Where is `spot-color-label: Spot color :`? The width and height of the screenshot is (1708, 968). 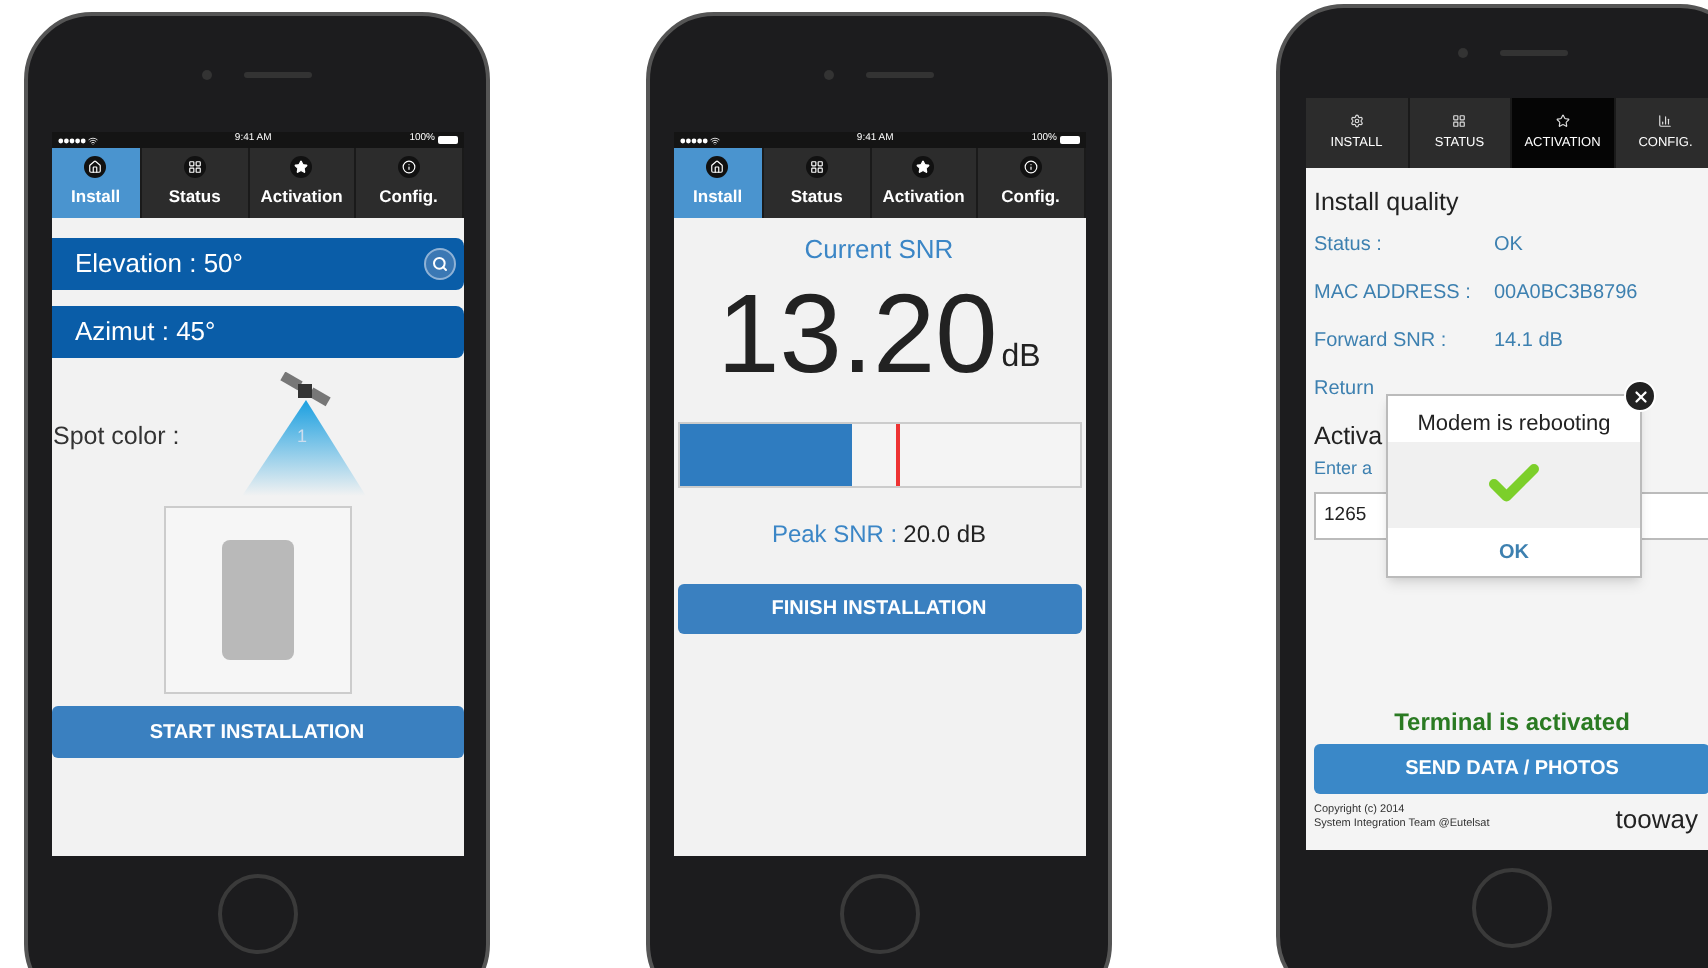 spot-color-label: Spot color : is located at coordinates (117, 436).